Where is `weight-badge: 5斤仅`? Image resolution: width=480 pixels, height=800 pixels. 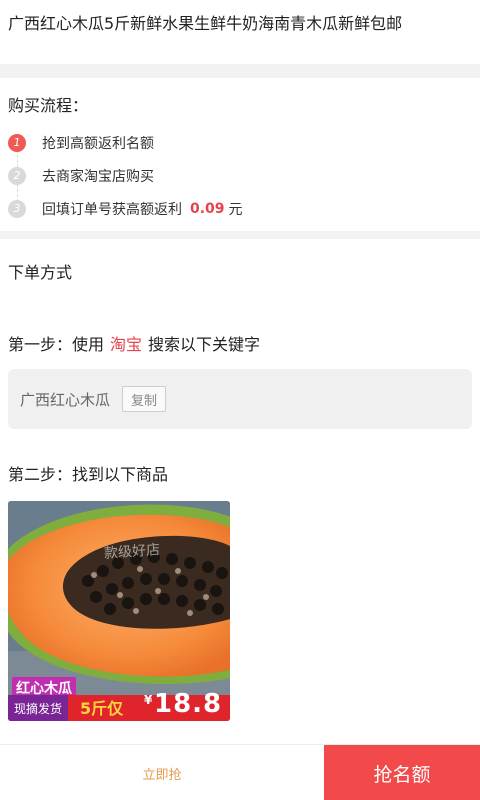
weight-badge: 5斤仅 is located at coordinates (102, 708).